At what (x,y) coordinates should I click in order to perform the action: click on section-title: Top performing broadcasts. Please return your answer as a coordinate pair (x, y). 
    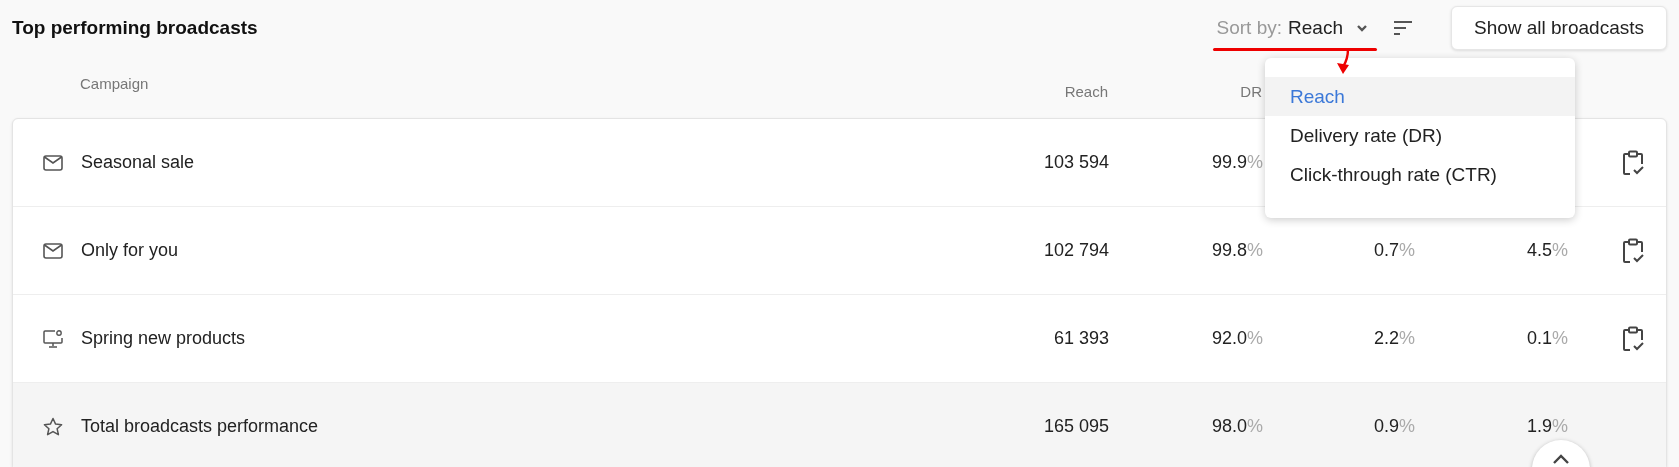
    Looking at the image, I should click on (135, 27).